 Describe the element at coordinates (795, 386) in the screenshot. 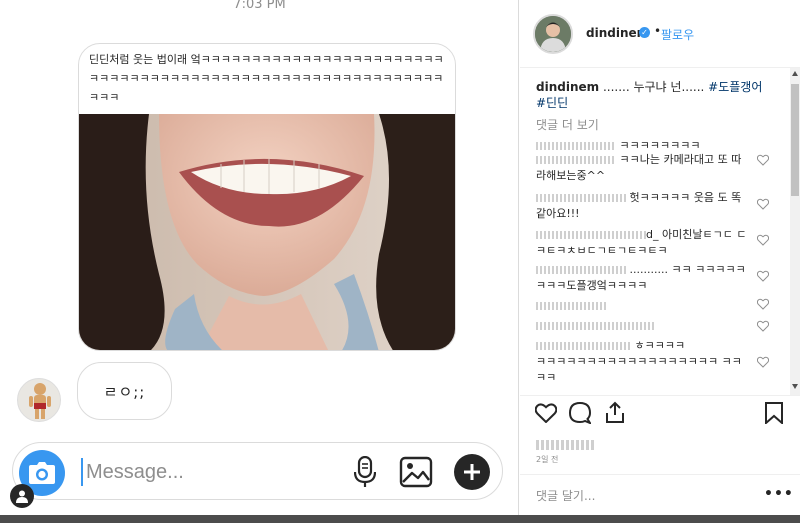

I see `scroll-down-icon` at that location.